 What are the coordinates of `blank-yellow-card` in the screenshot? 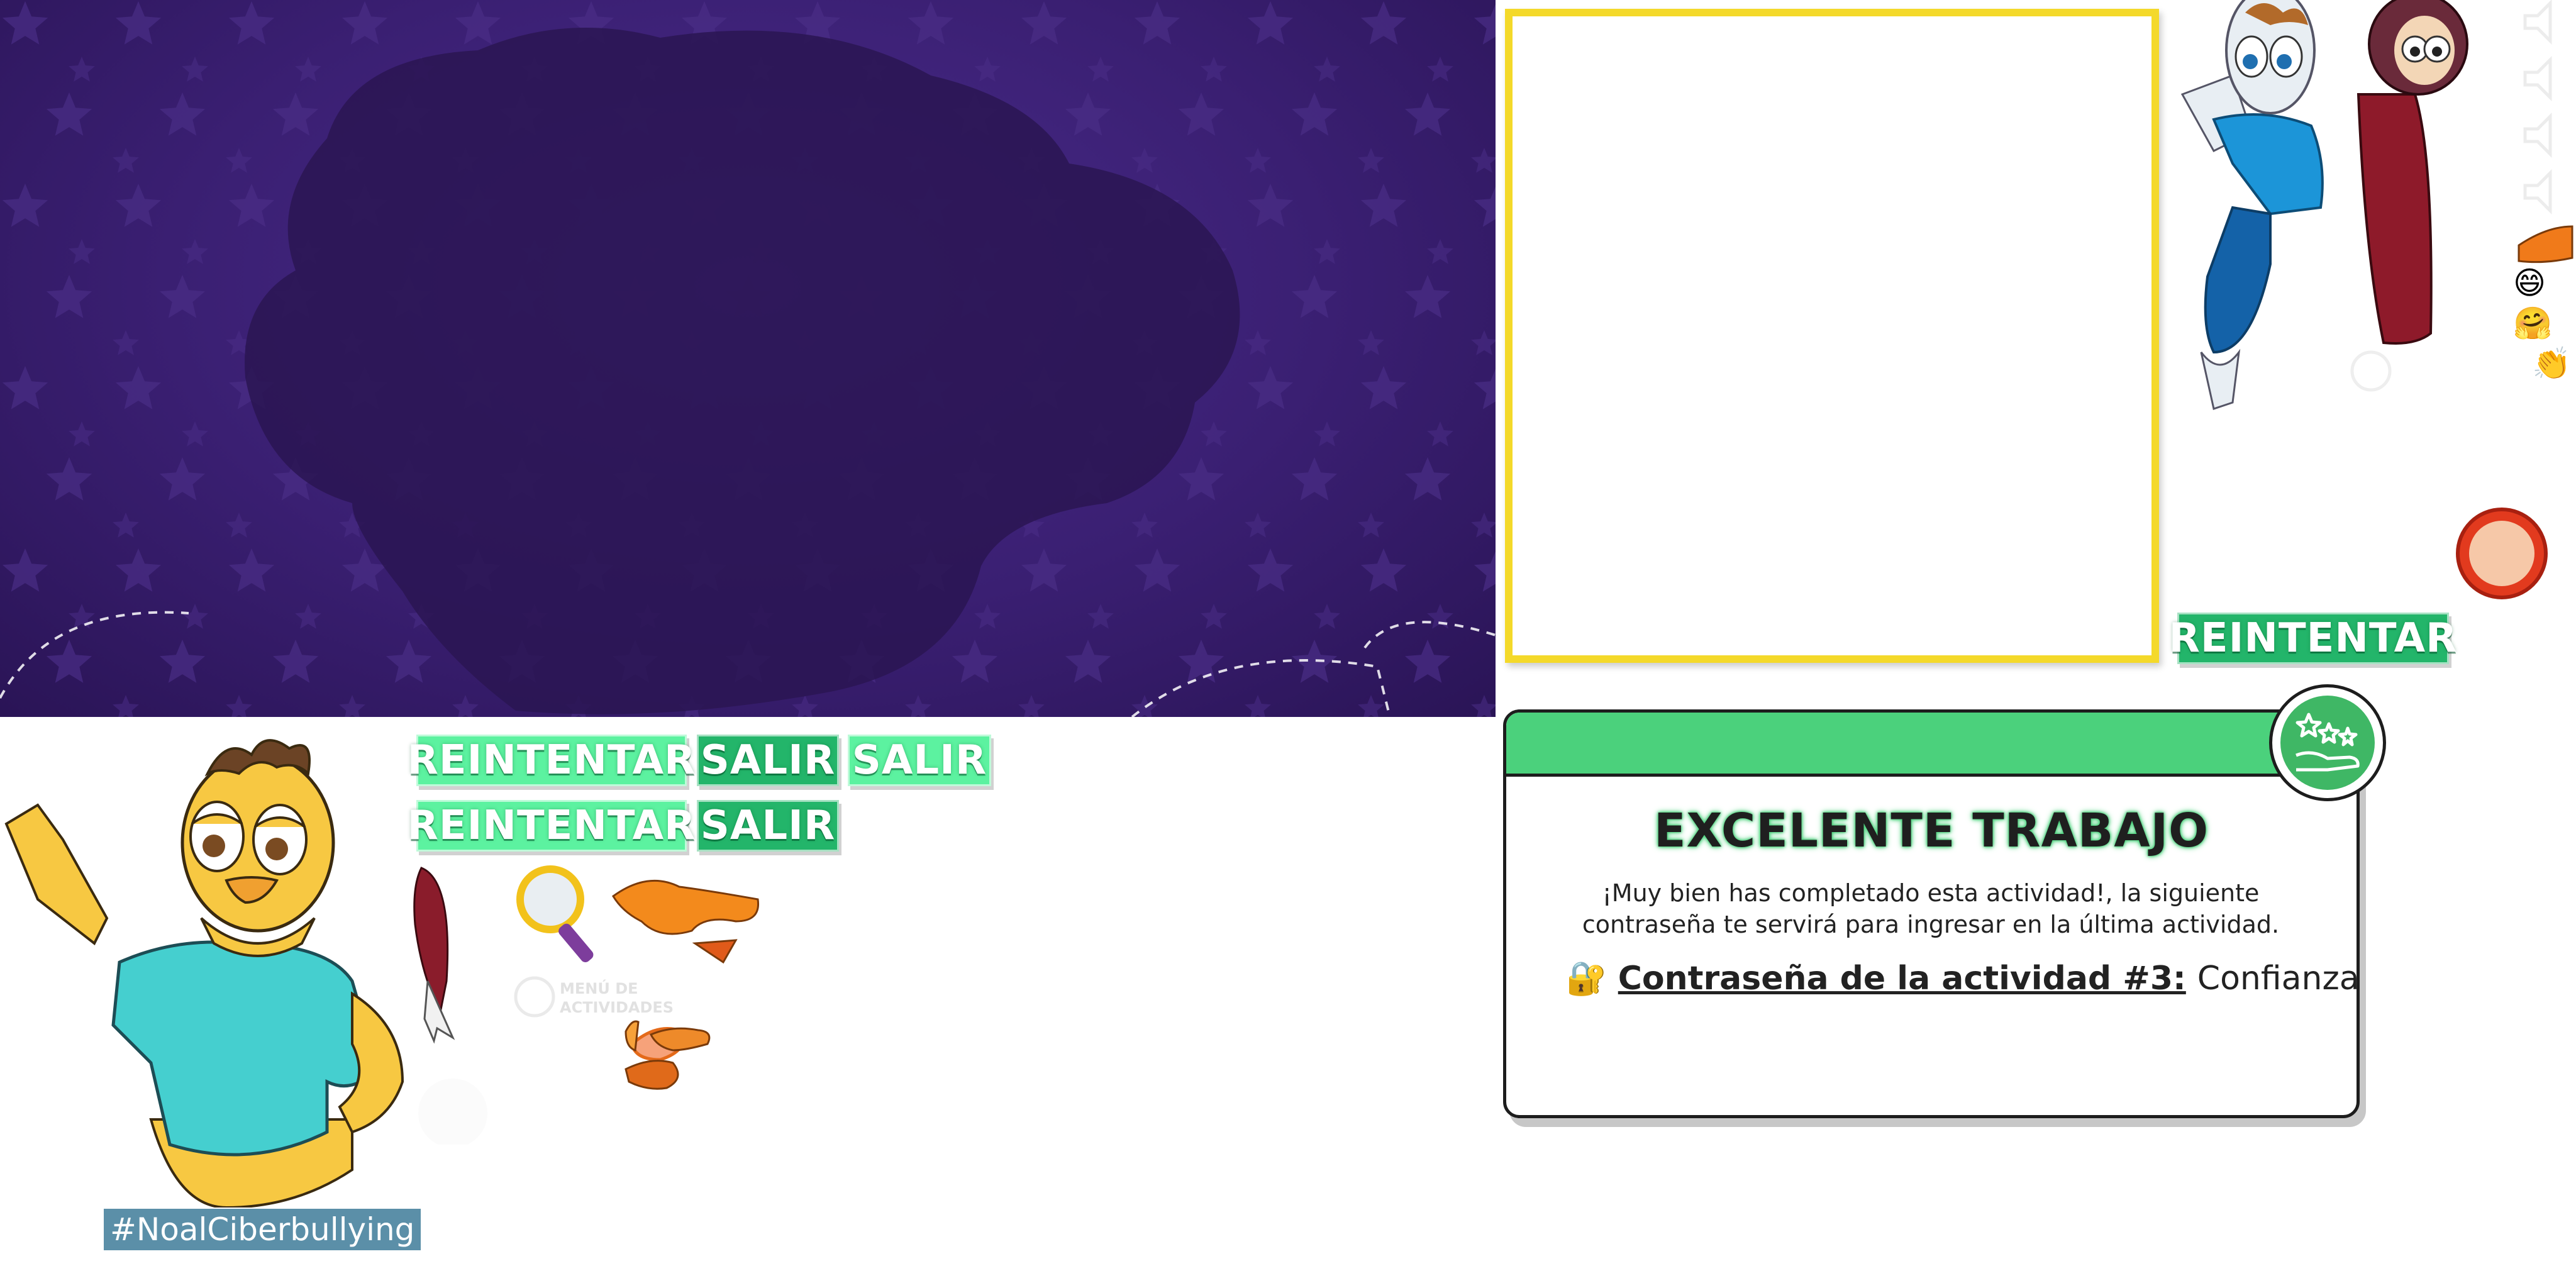 It's located at (1832, 336).